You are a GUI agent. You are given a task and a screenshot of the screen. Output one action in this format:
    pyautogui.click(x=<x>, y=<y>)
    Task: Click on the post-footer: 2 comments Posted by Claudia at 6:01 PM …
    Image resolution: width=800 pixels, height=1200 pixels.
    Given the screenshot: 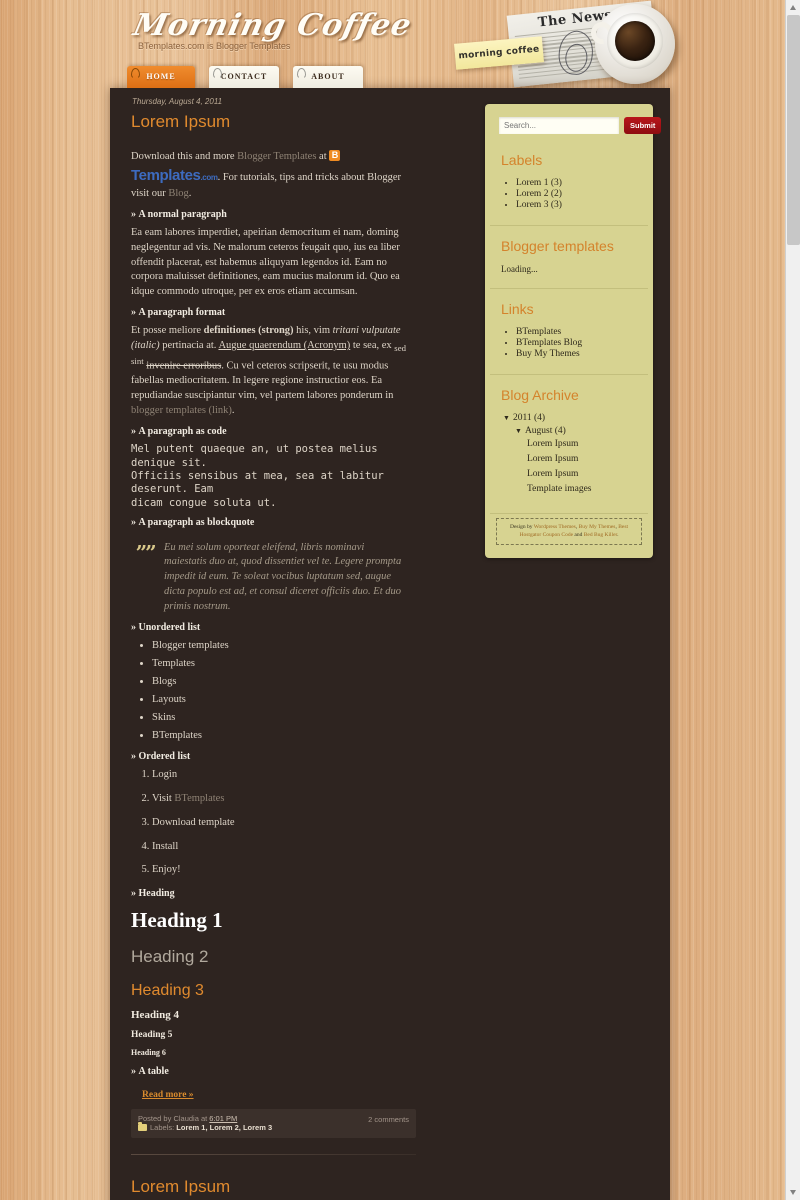 What is the action you would take?
    pyautogui.click(x=273, y=1123)
    